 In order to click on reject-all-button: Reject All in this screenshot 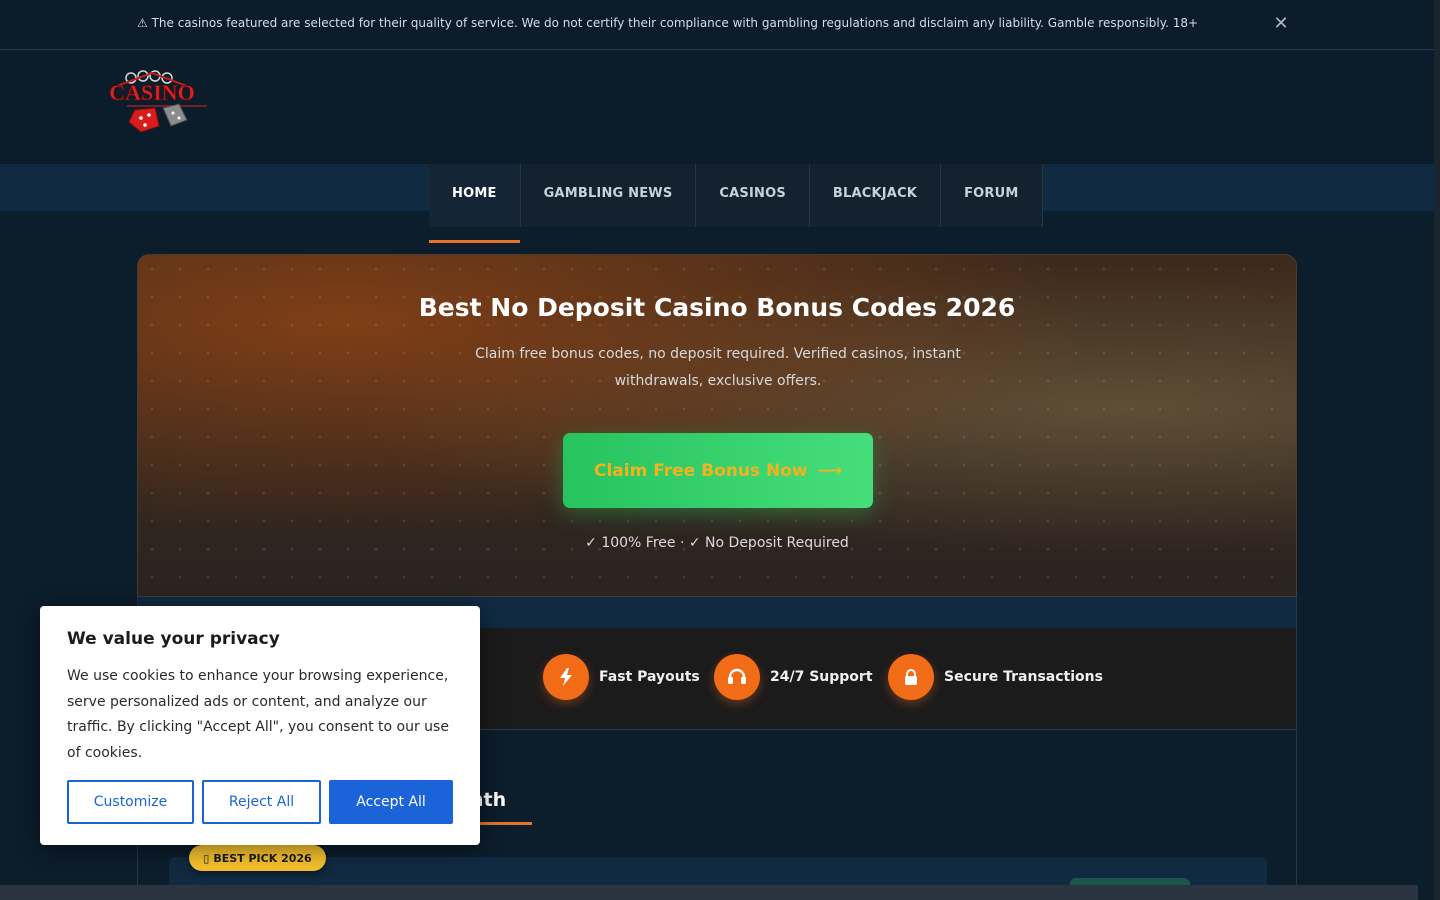, I will do `click(261, 802)`.